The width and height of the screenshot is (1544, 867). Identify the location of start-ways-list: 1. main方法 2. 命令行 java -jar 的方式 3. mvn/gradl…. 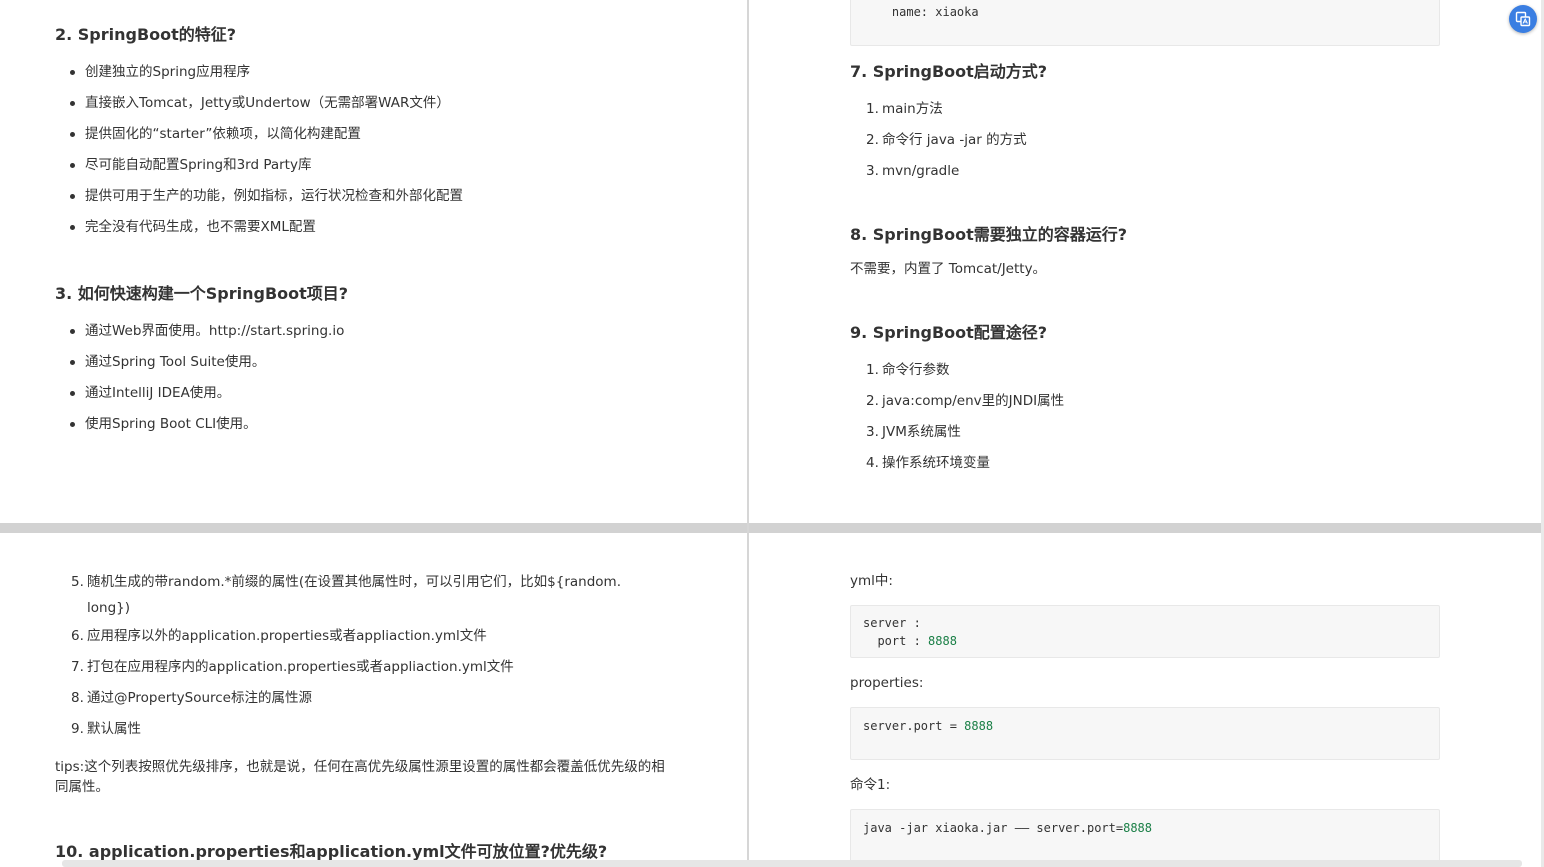
(946, 140).